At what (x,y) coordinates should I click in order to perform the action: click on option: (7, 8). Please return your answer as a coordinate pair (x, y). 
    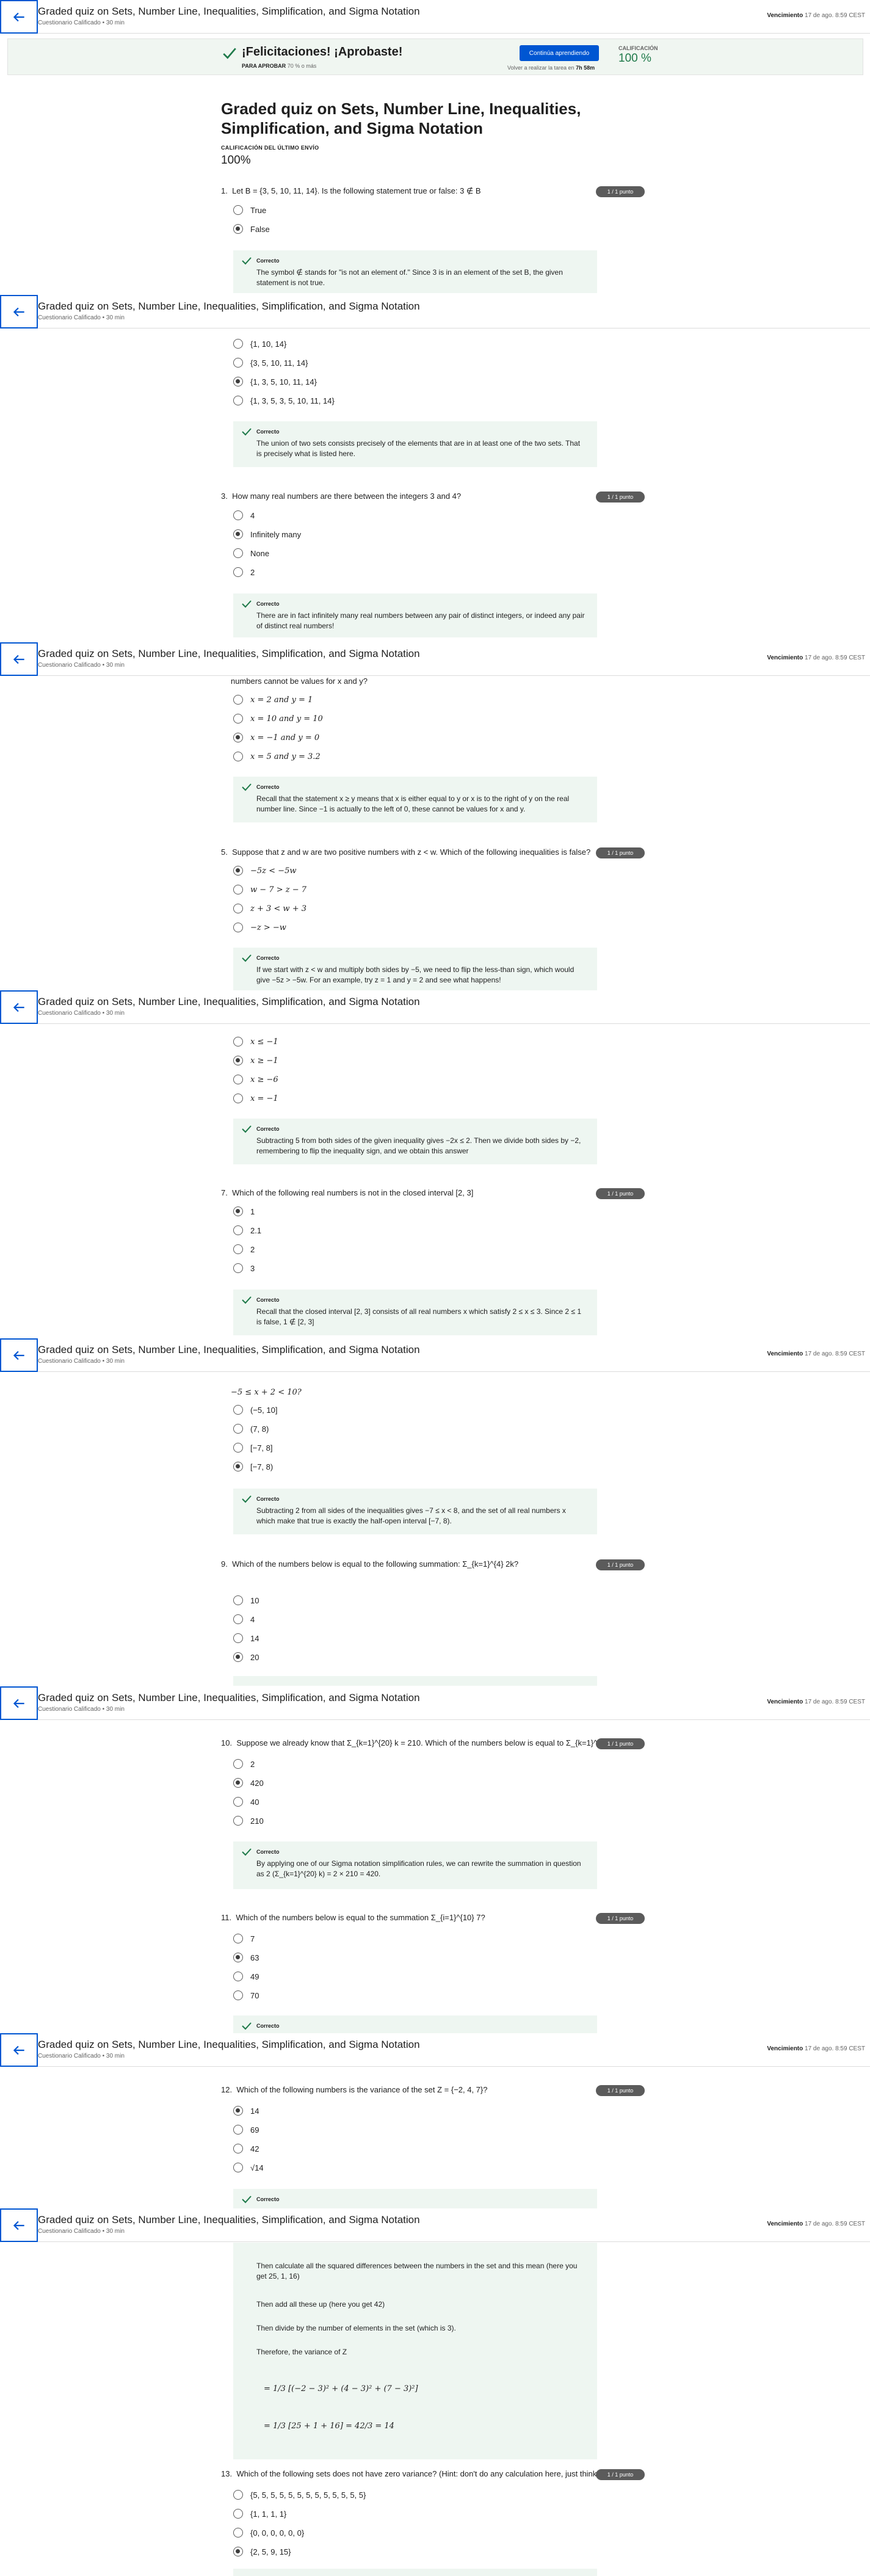
    Looking at the image, I should click on (251, 1428).